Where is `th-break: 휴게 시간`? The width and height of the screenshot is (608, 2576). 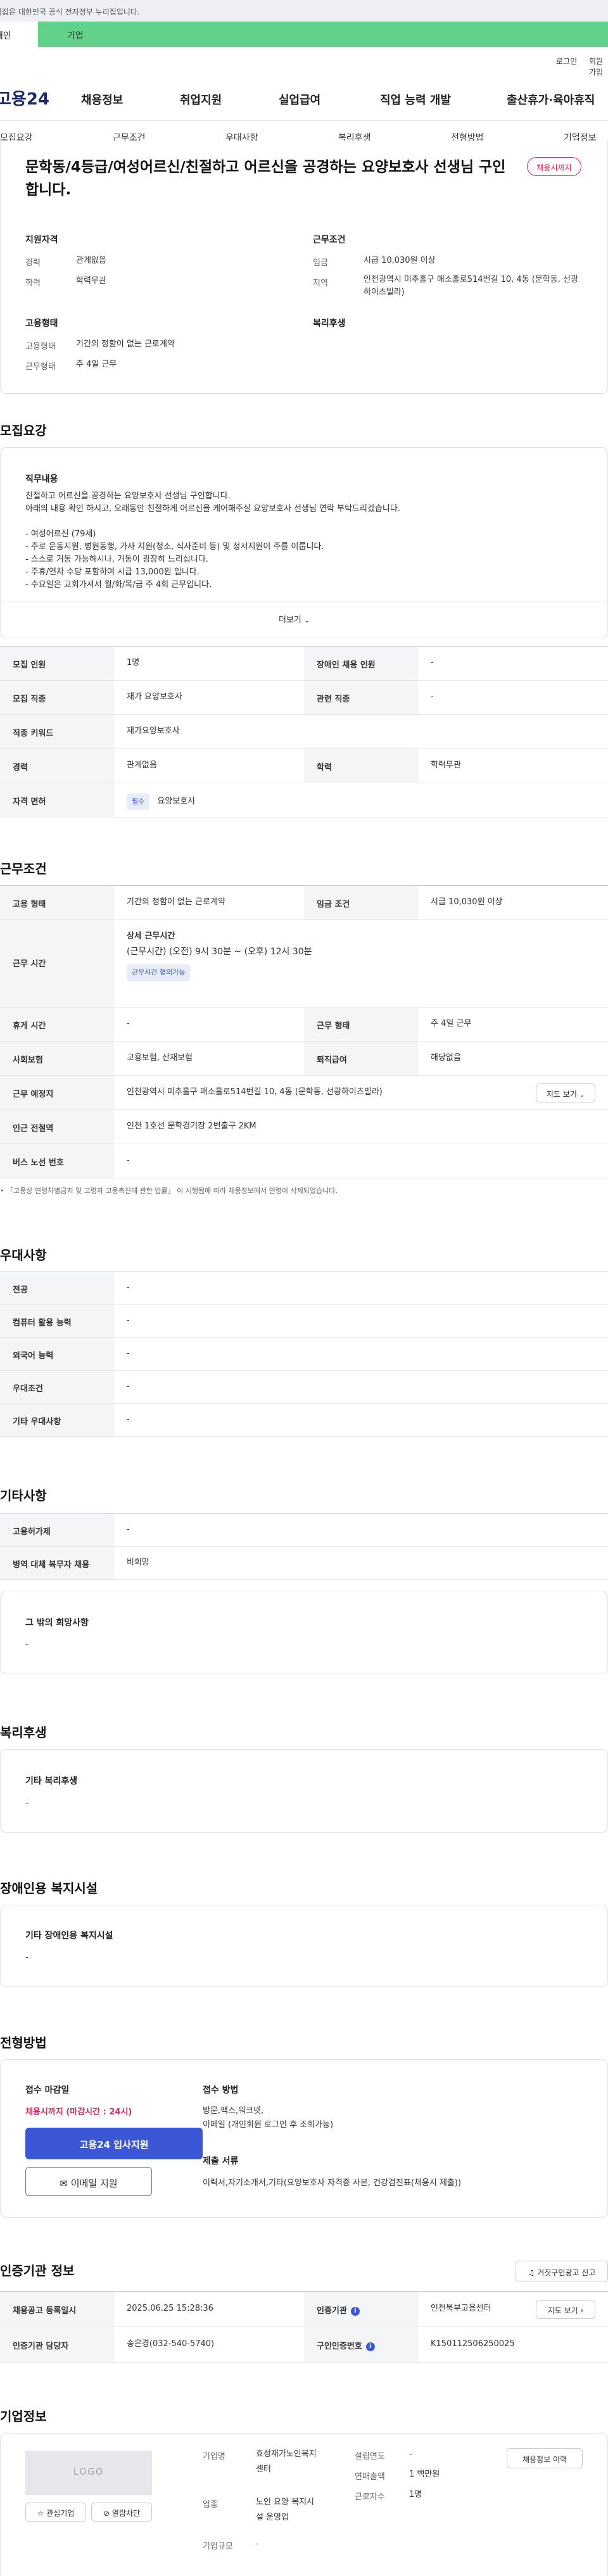
th-break: 휴게 시간 is located at coordinates (29, 1026).